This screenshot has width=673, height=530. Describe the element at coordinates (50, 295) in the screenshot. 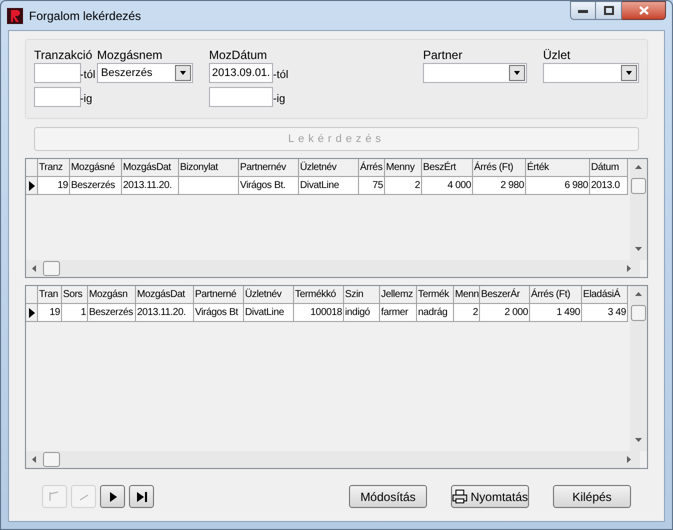

I see `column-header: Tran` at that location.